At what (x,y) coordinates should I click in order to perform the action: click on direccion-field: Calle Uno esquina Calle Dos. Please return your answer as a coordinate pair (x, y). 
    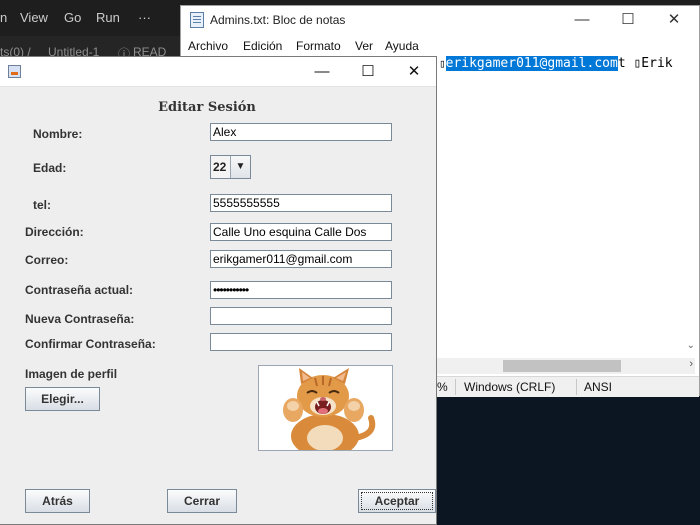
    Looking at the image, I should click on (301, 232).